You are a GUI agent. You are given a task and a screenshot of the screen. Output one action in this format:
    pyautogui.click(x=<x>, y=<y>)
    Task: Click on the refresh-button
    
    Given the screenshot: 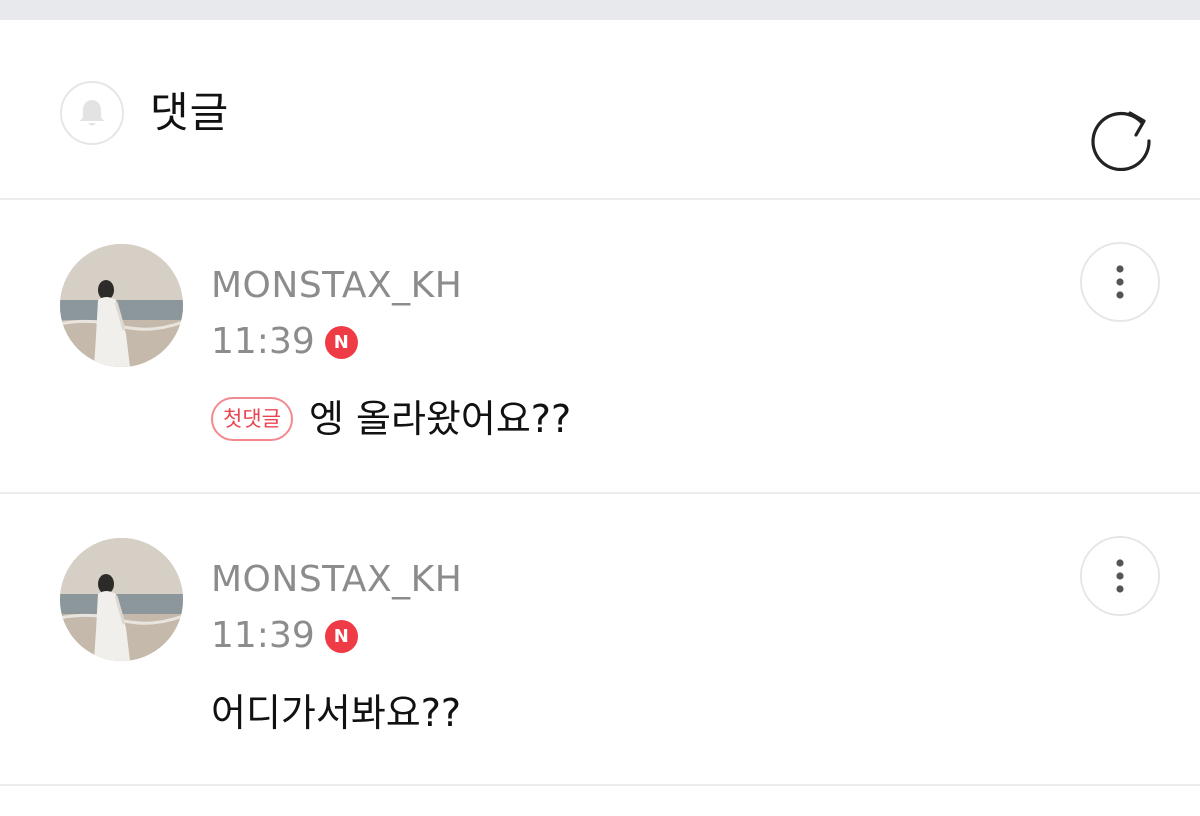 What is the action you would take?
    pyautogui.click(x=1122, y=136)
    